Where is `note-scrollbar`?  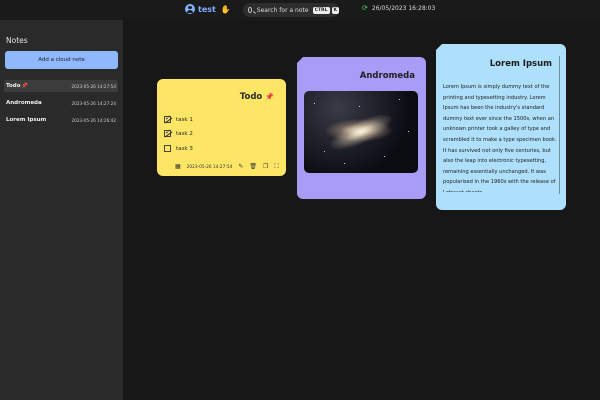 note-scrollbar is located at coordinates (559, 125).